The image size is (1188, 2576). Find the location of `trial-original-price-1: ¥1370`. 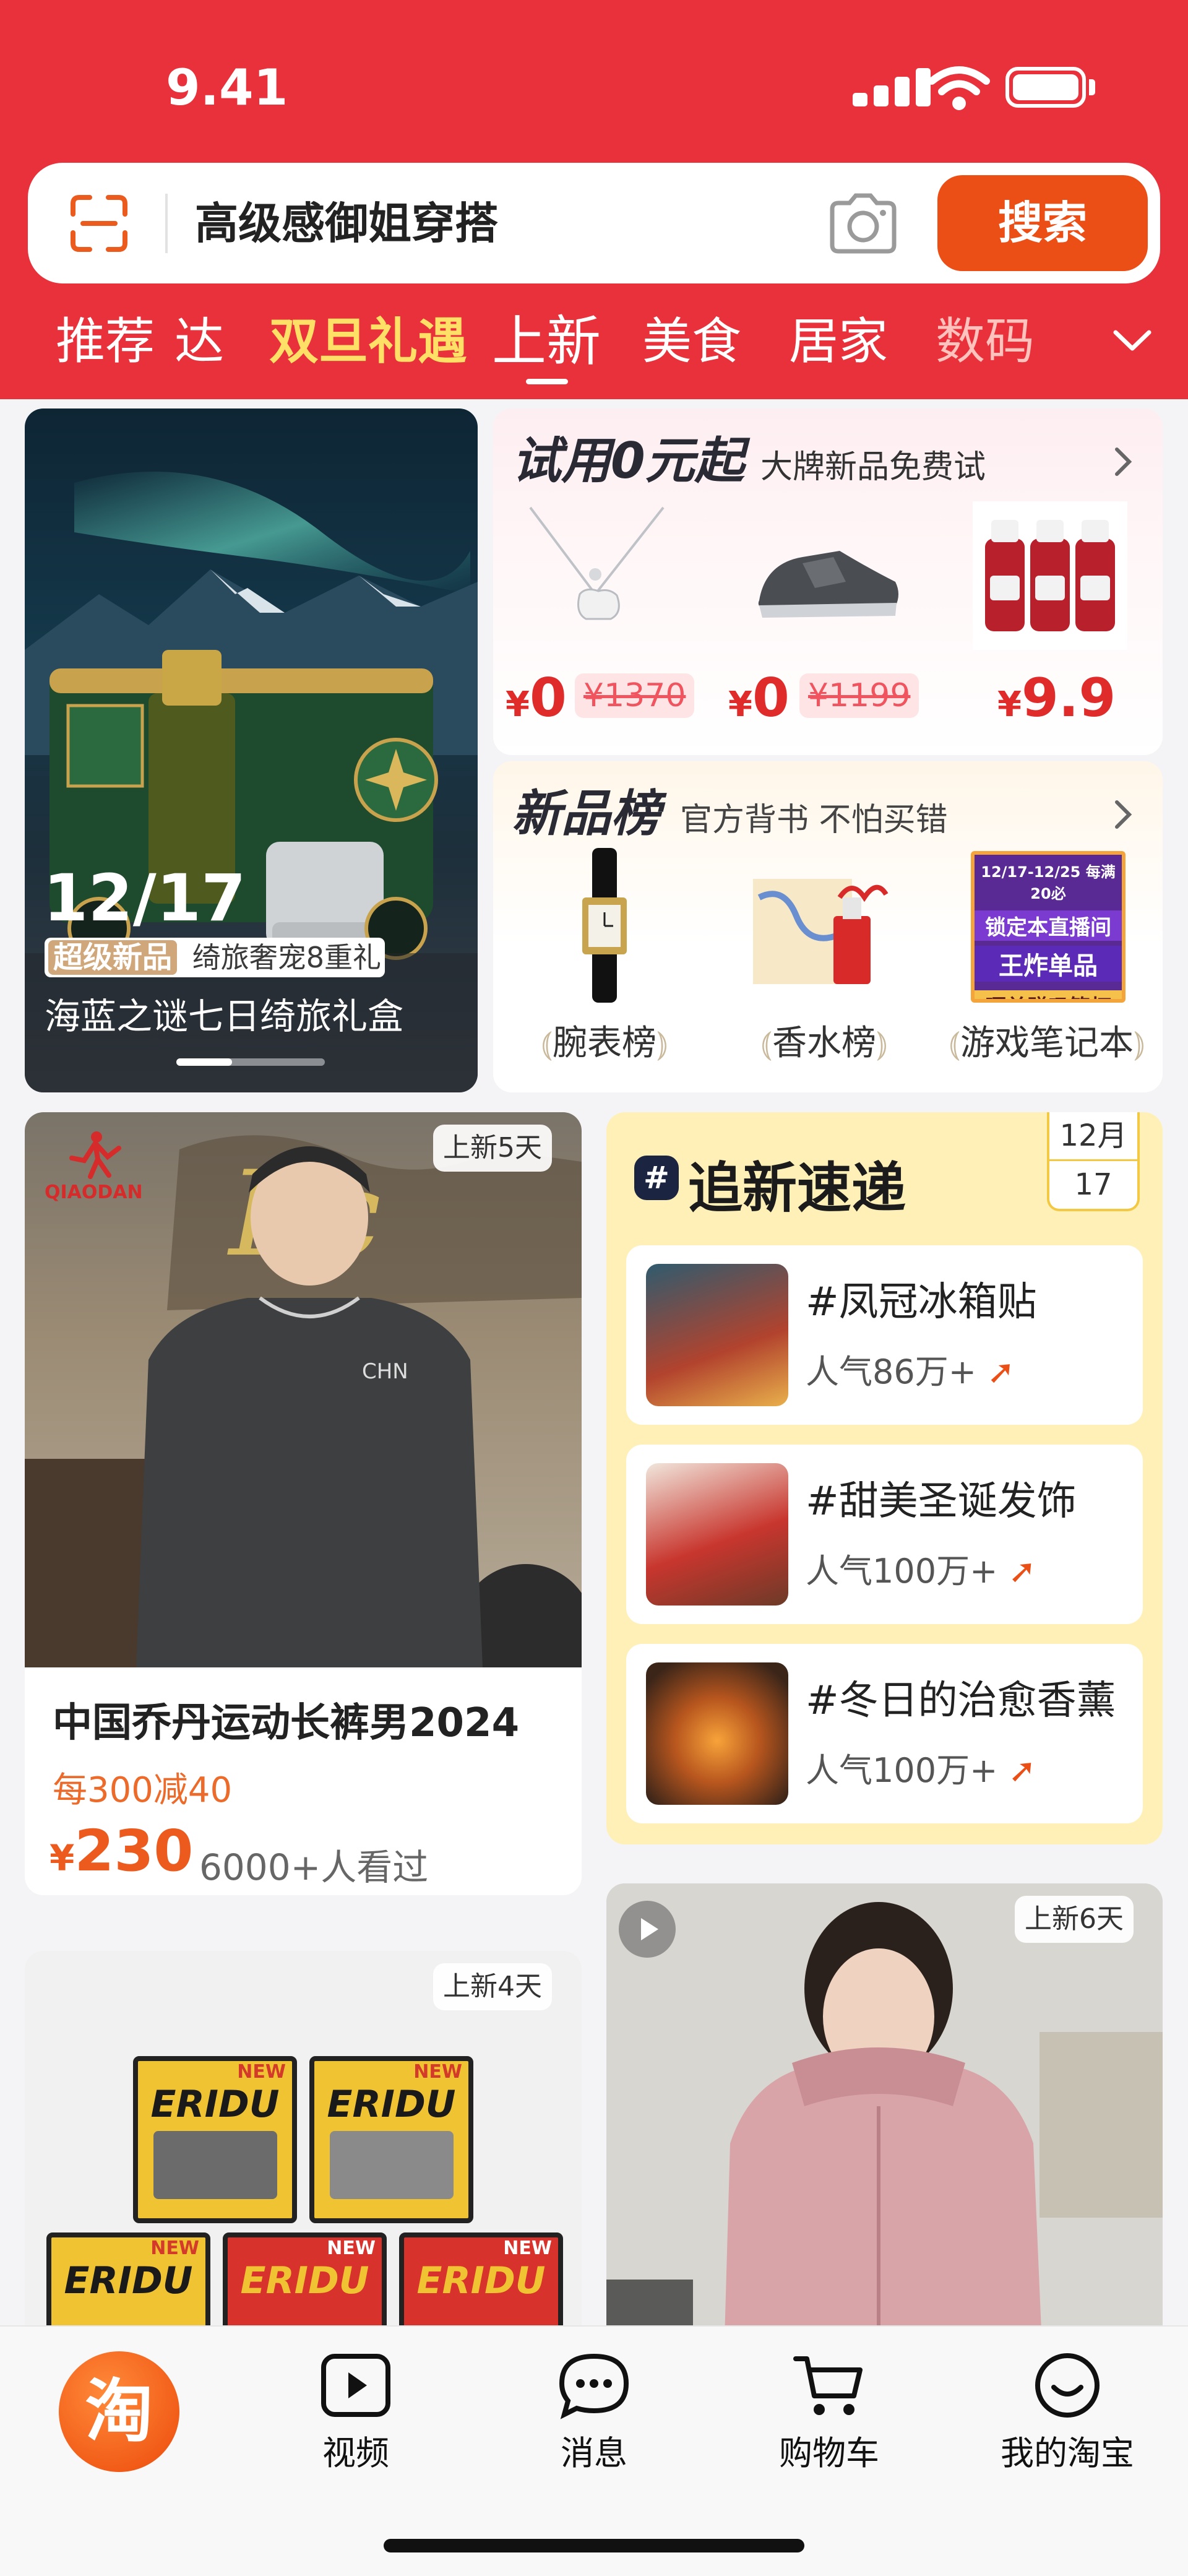

trial-original-price-1: ¥1370 is located at coordinates (635, 695).